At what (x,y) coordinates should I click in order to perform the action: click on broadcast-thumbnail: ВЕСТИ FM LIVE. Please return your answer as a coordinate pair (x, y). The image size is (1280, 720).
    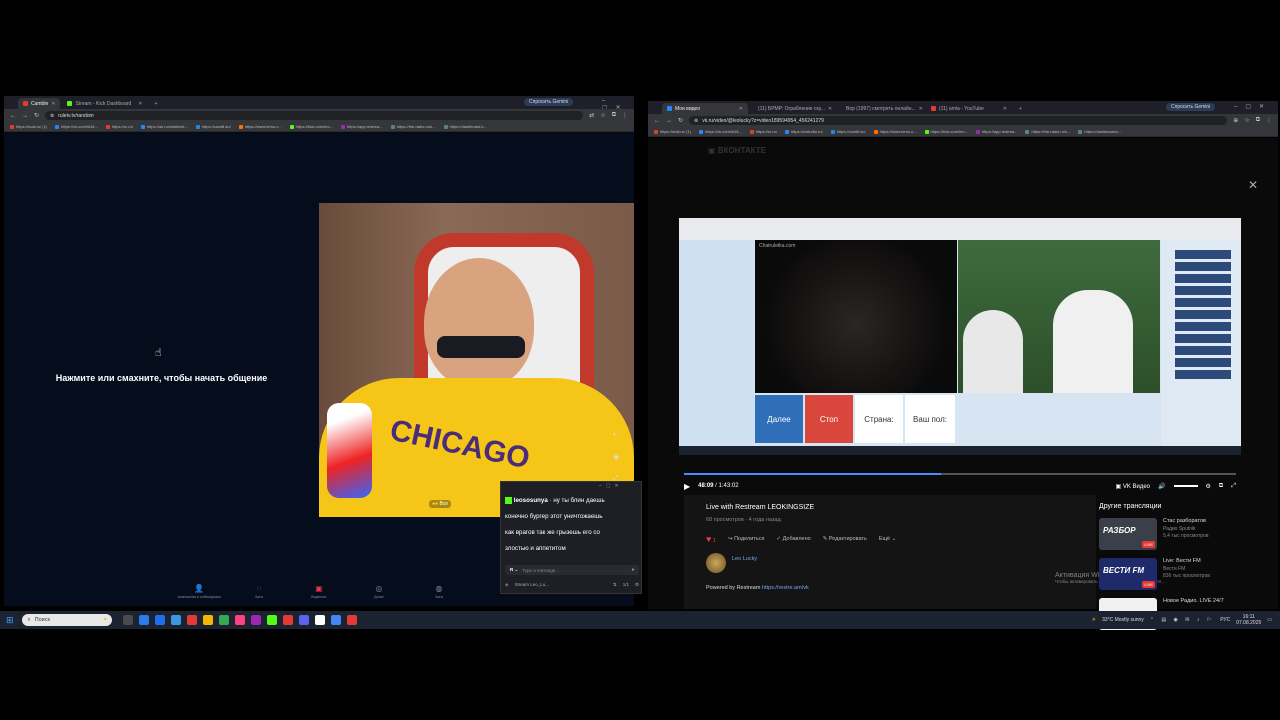
    Looking at the image, I should click on (1128, 574).